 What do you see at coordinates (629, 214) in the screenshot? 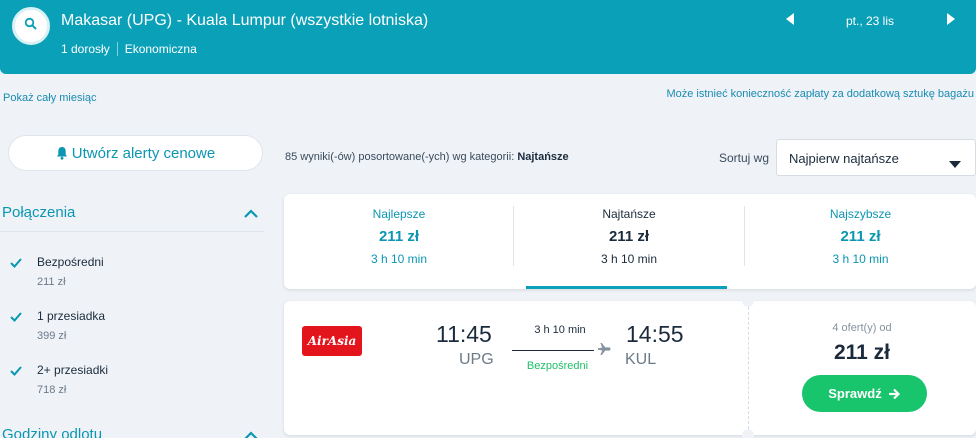
I see `tab-name: Najtańsze` at bounding box center [629, 214].